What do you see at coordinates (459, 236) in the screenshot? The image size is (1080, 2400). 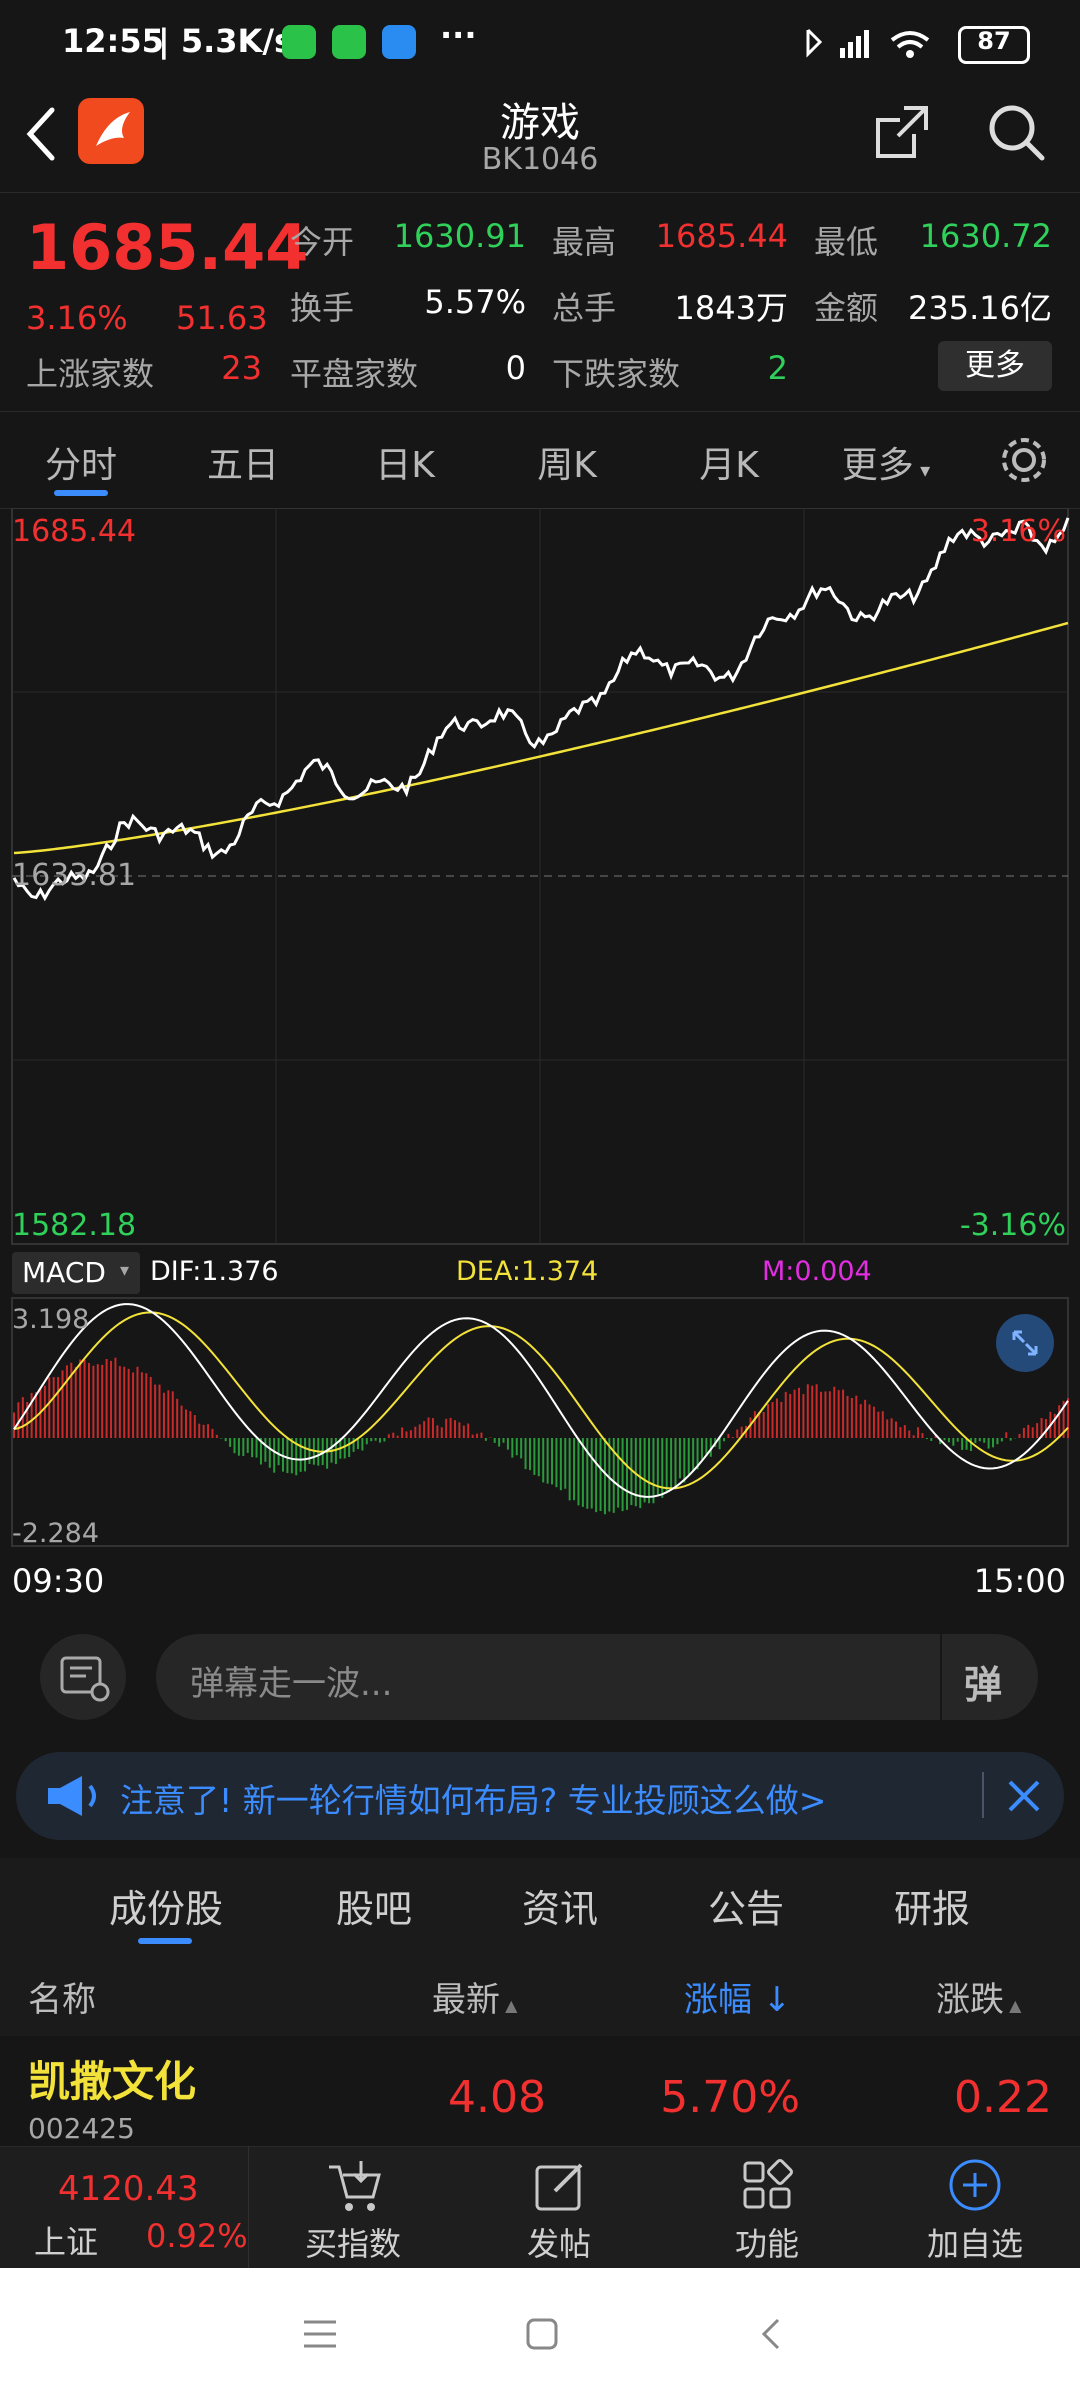 I see `open-value: 1630.91` at bounding box center [459, 236].